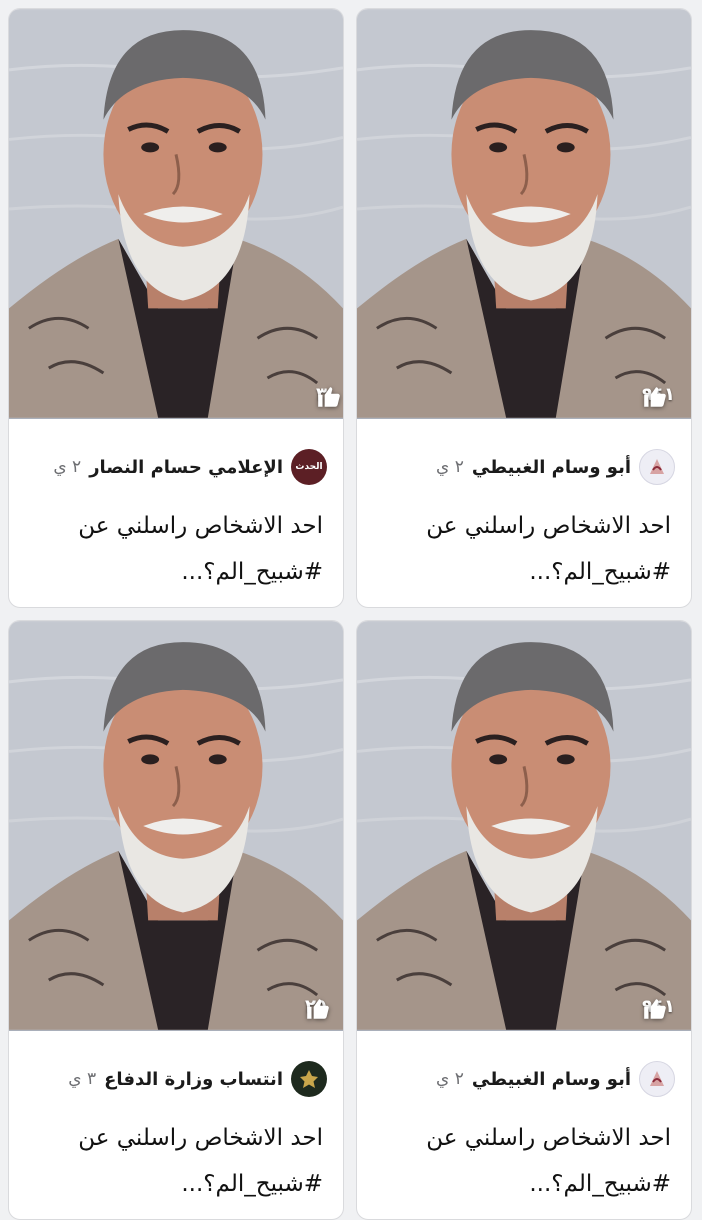 The height and width of the screenshot is (1220, 702). I want to click on avatar-logo-text: الحدث, so click(309, 467).